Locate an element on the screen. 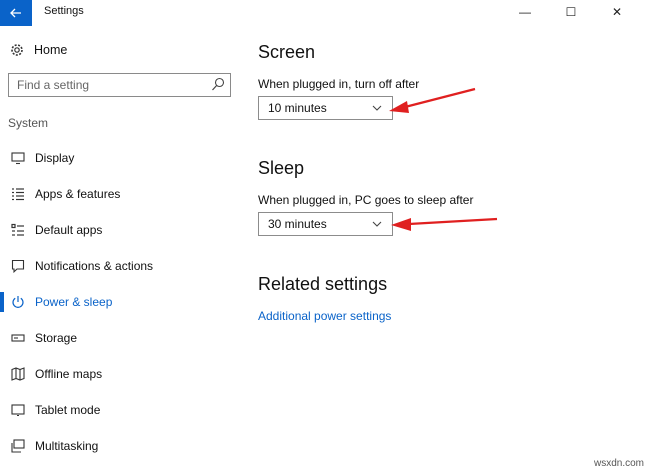 Image resolution: width=650 pixels, height=473 pixels. screen-timeout-dropdown: 10 minutes is located at coordinates (325, 108).